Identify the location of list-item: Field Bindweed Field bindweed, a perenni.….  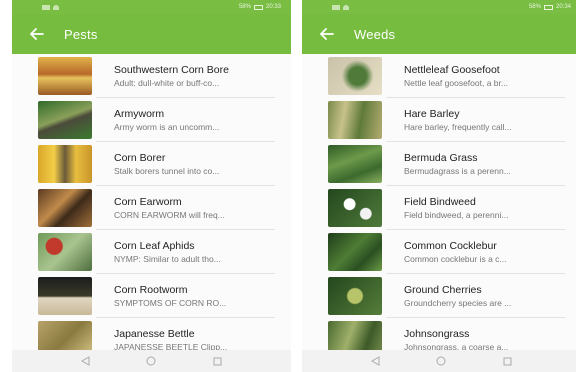
(439, 208).